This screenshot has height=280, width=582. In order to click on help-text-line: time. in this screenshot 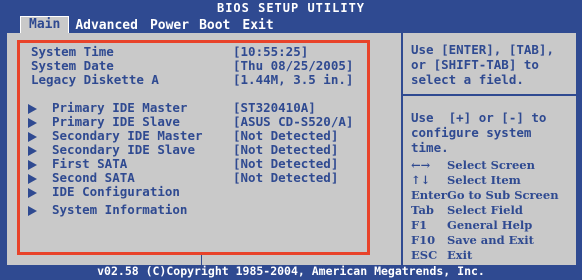, I will do `click(430, 147)`.